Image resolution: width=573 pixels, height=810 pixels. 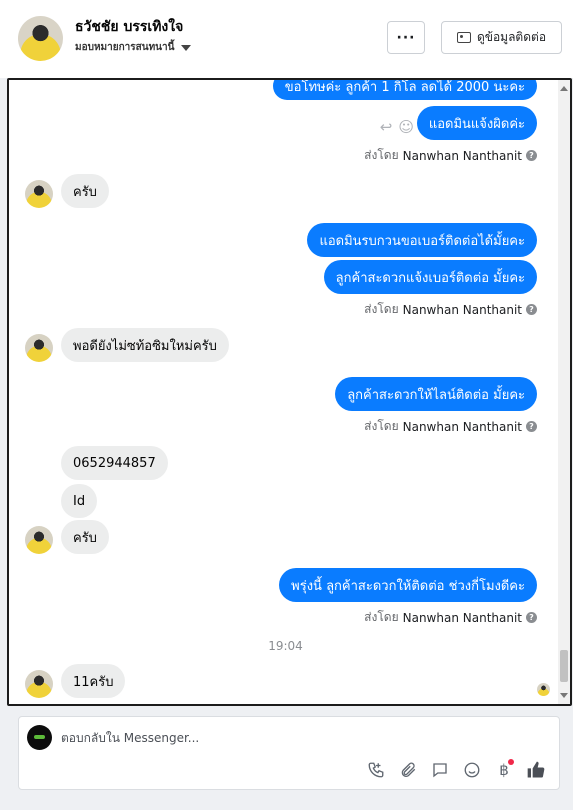 I want to click on reply-input, so click(x=301, y=738).